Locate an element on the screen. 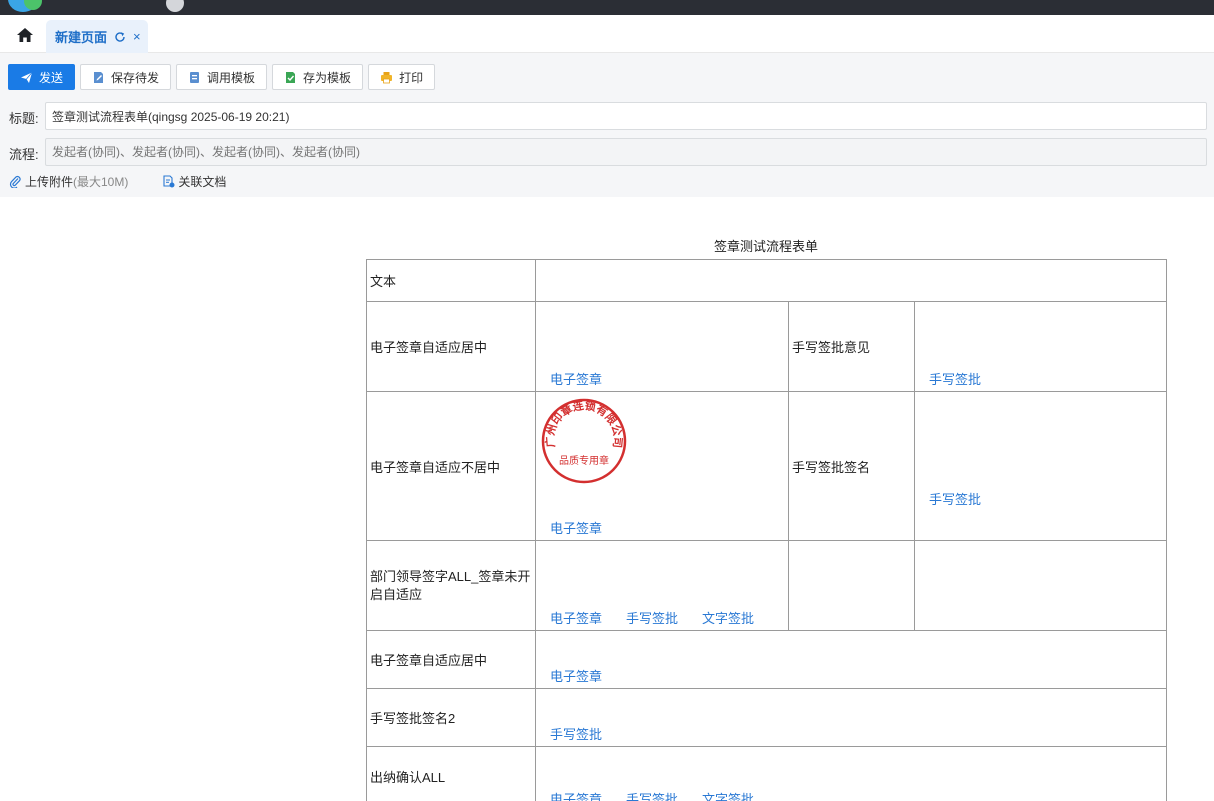 The height and width of the screenshot is (801, 1214). handwrite-signature-2-label: 手写签批签名2 is located at coordinates (413, 718).